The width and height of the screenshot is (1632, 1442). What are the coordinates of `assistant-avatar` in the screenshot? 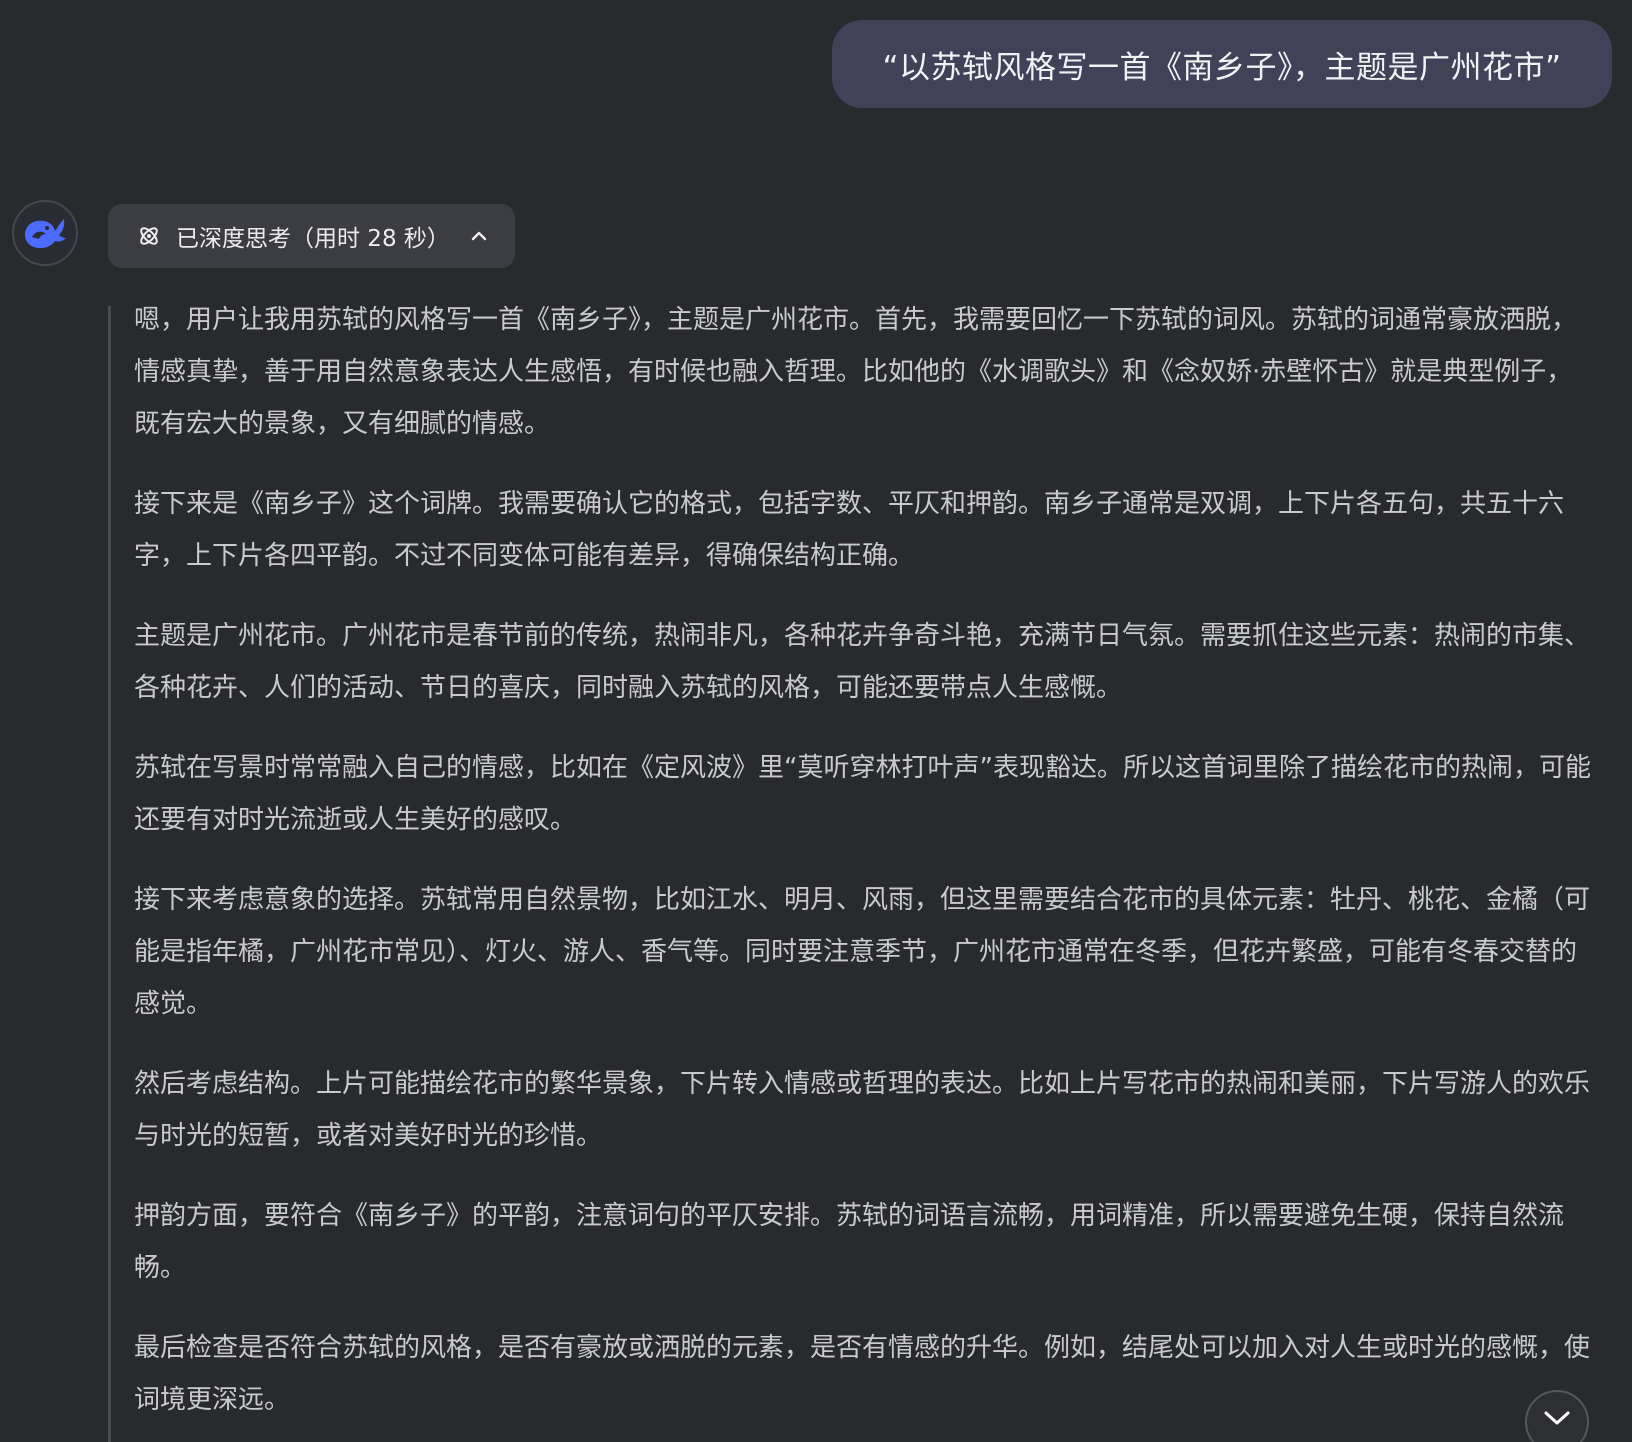 It's located at (45, 233).